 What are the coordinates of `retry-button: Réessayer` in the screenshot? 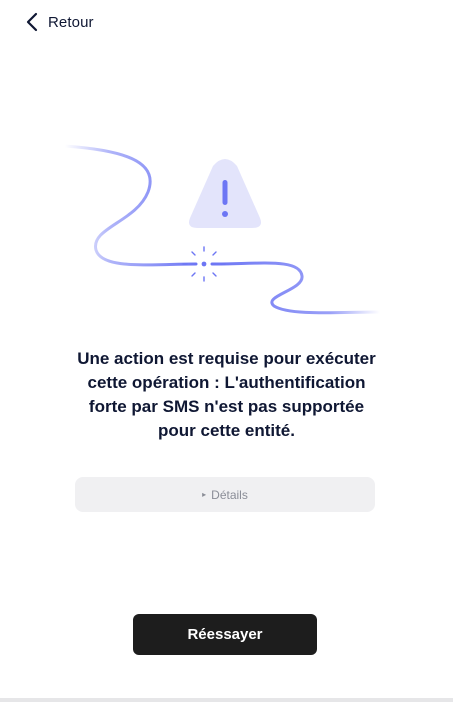 It's located at (225, 634).